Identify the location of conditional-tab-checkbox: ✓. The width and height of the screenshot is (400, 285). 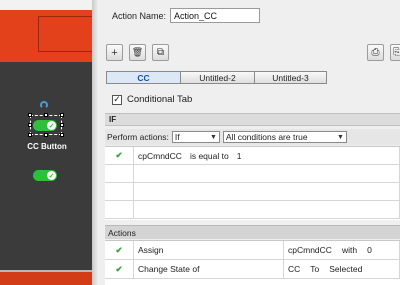
(117, 99).